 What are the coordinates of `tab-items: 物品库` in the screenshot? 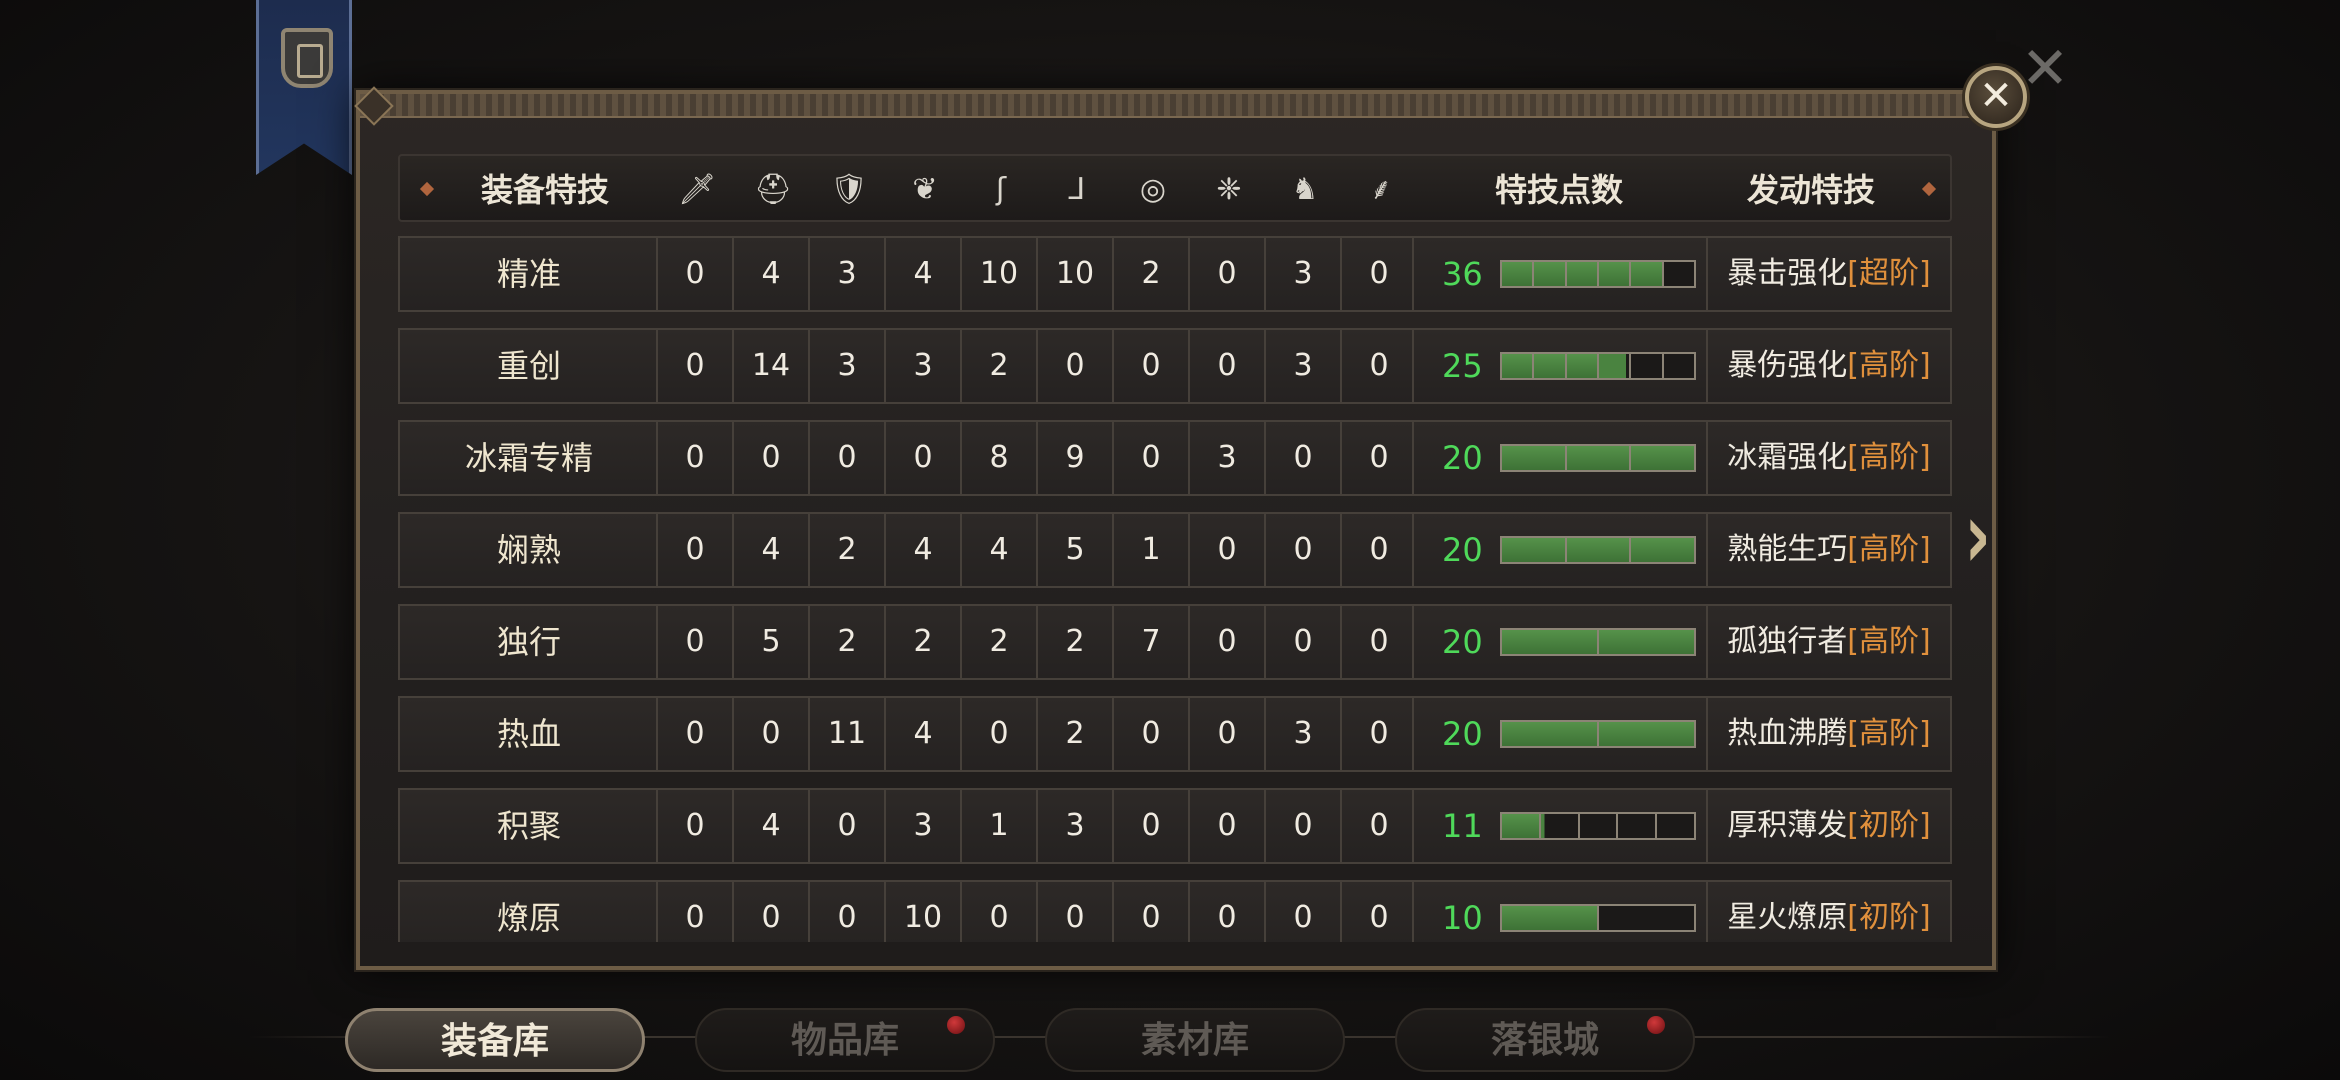 It's located at (845, 1040).